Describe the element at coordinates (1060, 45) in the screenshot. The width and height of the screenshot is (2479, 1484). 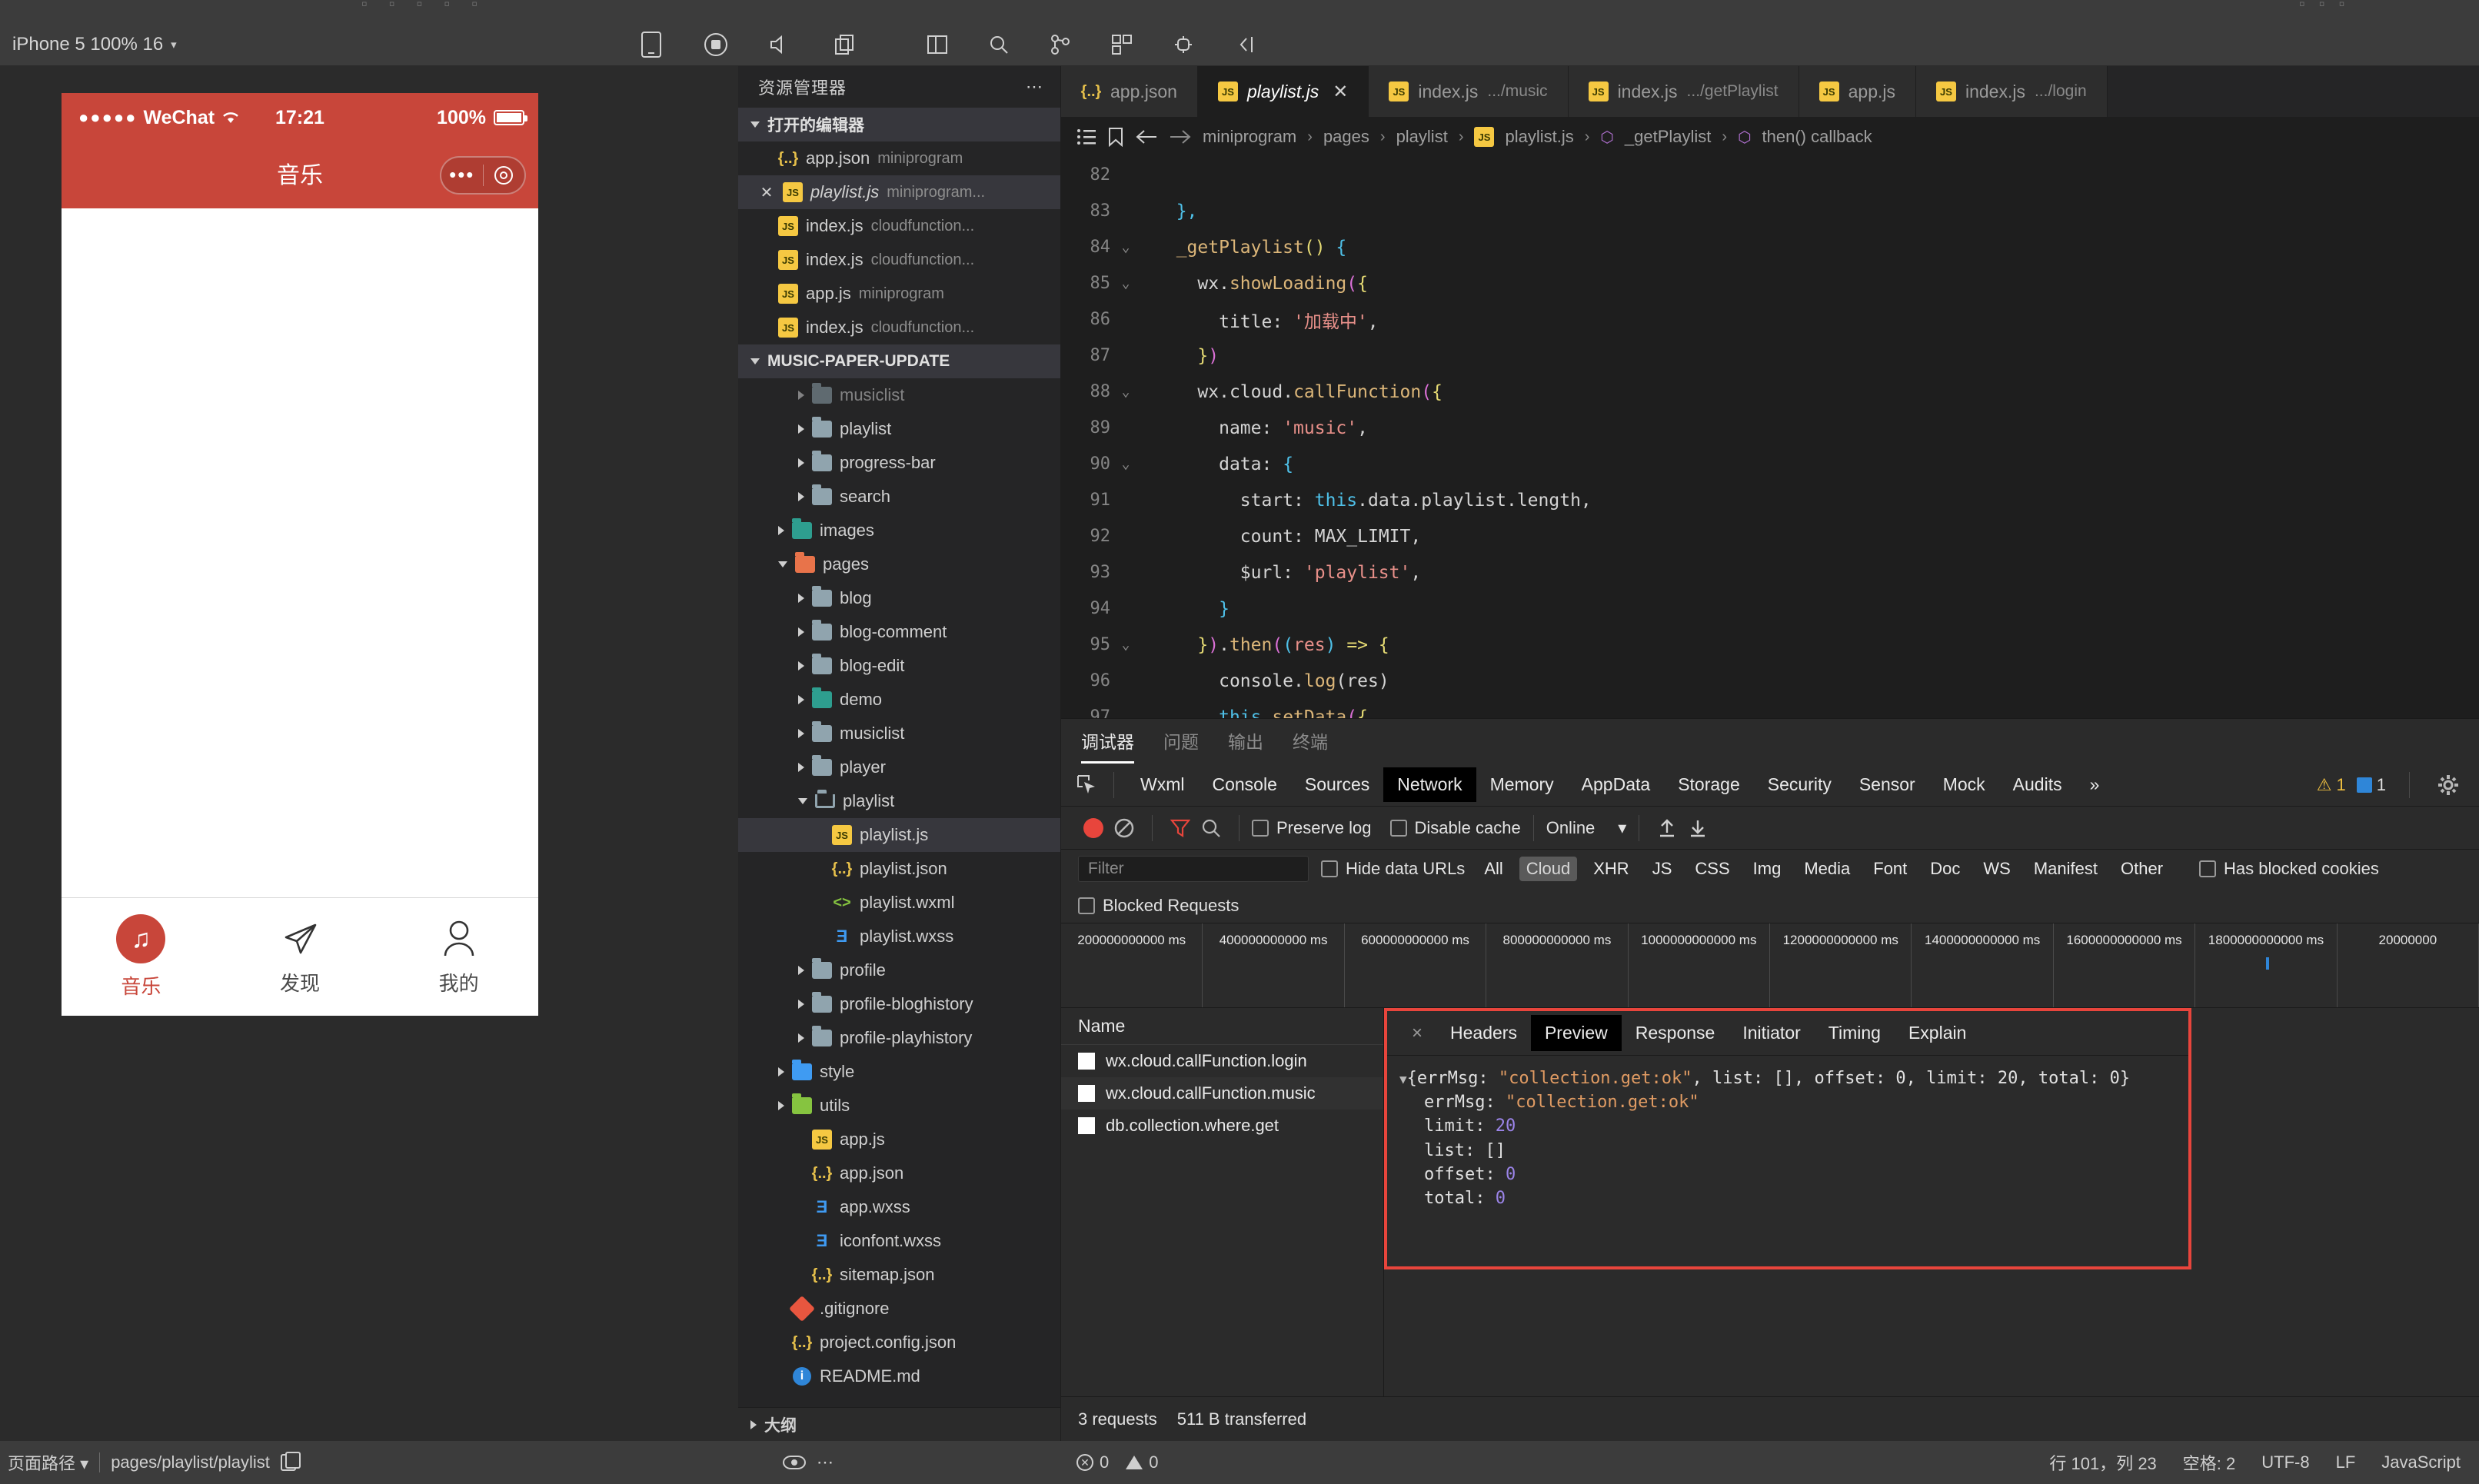
I see `source-control-icon` at that location.